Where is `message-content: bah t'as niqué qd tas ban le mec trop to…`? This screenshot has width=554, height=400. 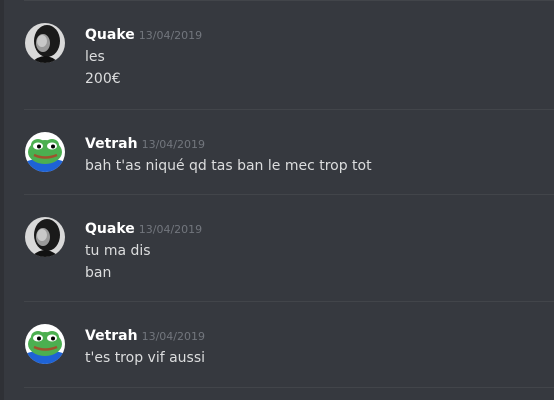 message-content: bah t'as niqué qd tas ban le mec trop to… is located at coordinates (228, 166).